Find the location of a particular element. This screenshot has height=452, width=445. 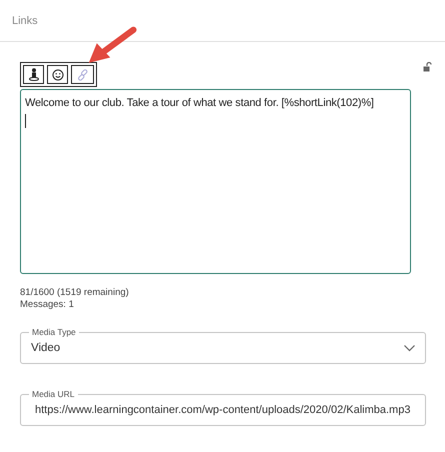

message-text: Welcome to our club. Take a tour of what we stand for. [%shortLink(102)%] is located at coordinates (200, 103).